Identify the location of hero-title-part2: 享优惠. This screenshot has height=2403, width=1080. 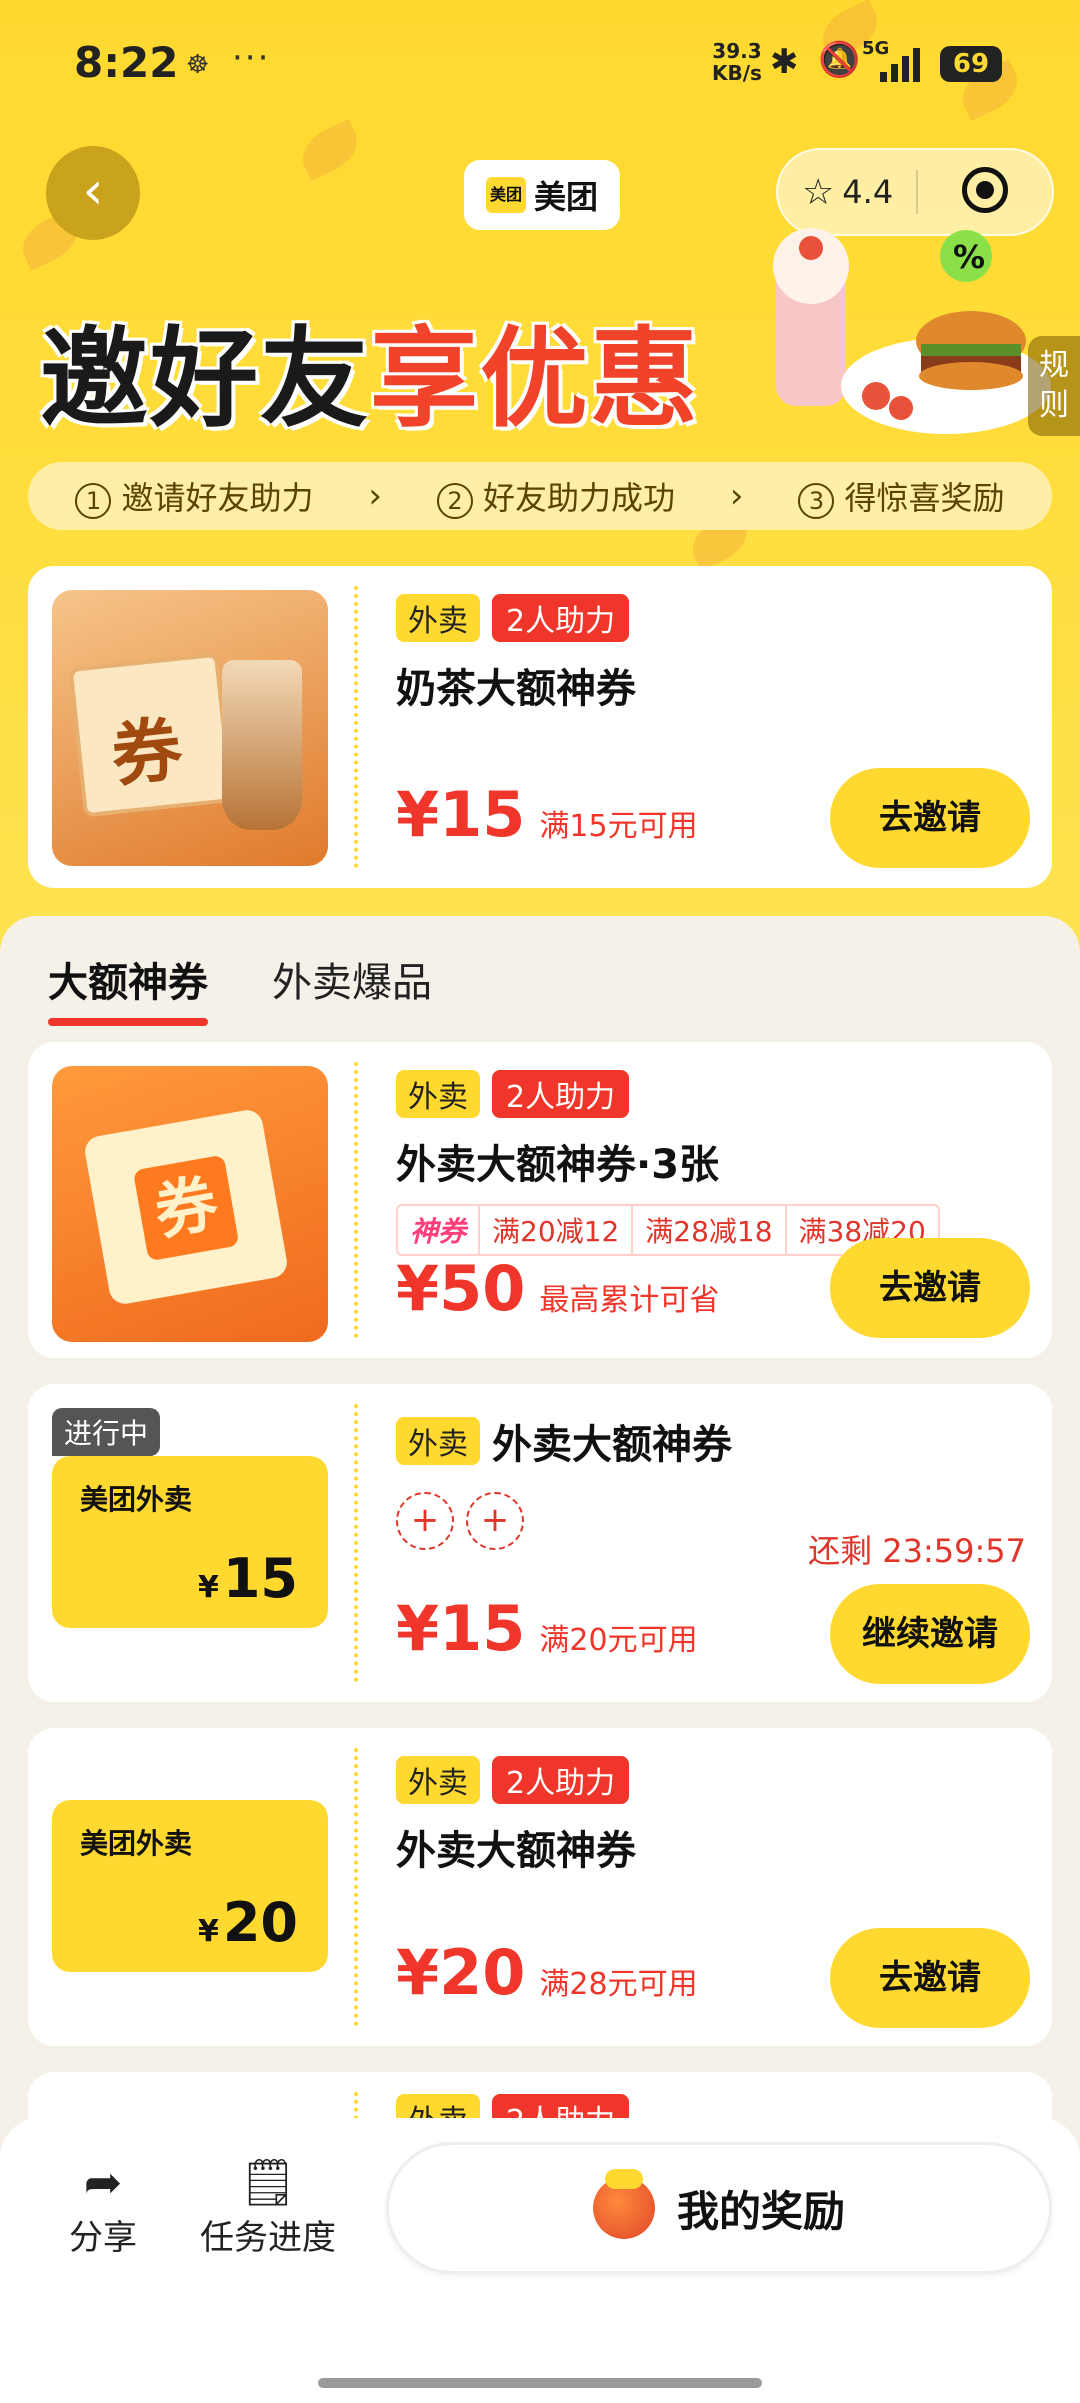
(535, 379).